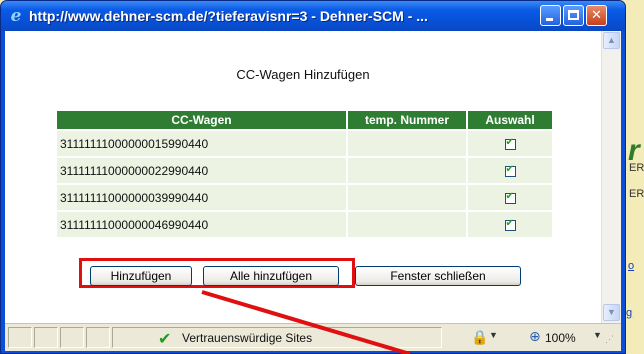 The height and width of the screenshot is (354, 644). I want to click on status-bar: ✔ Vertrauenswürdige Sites 🔒 ▼ ⊕ 100% ▼ ⋰, so click(313, 337).